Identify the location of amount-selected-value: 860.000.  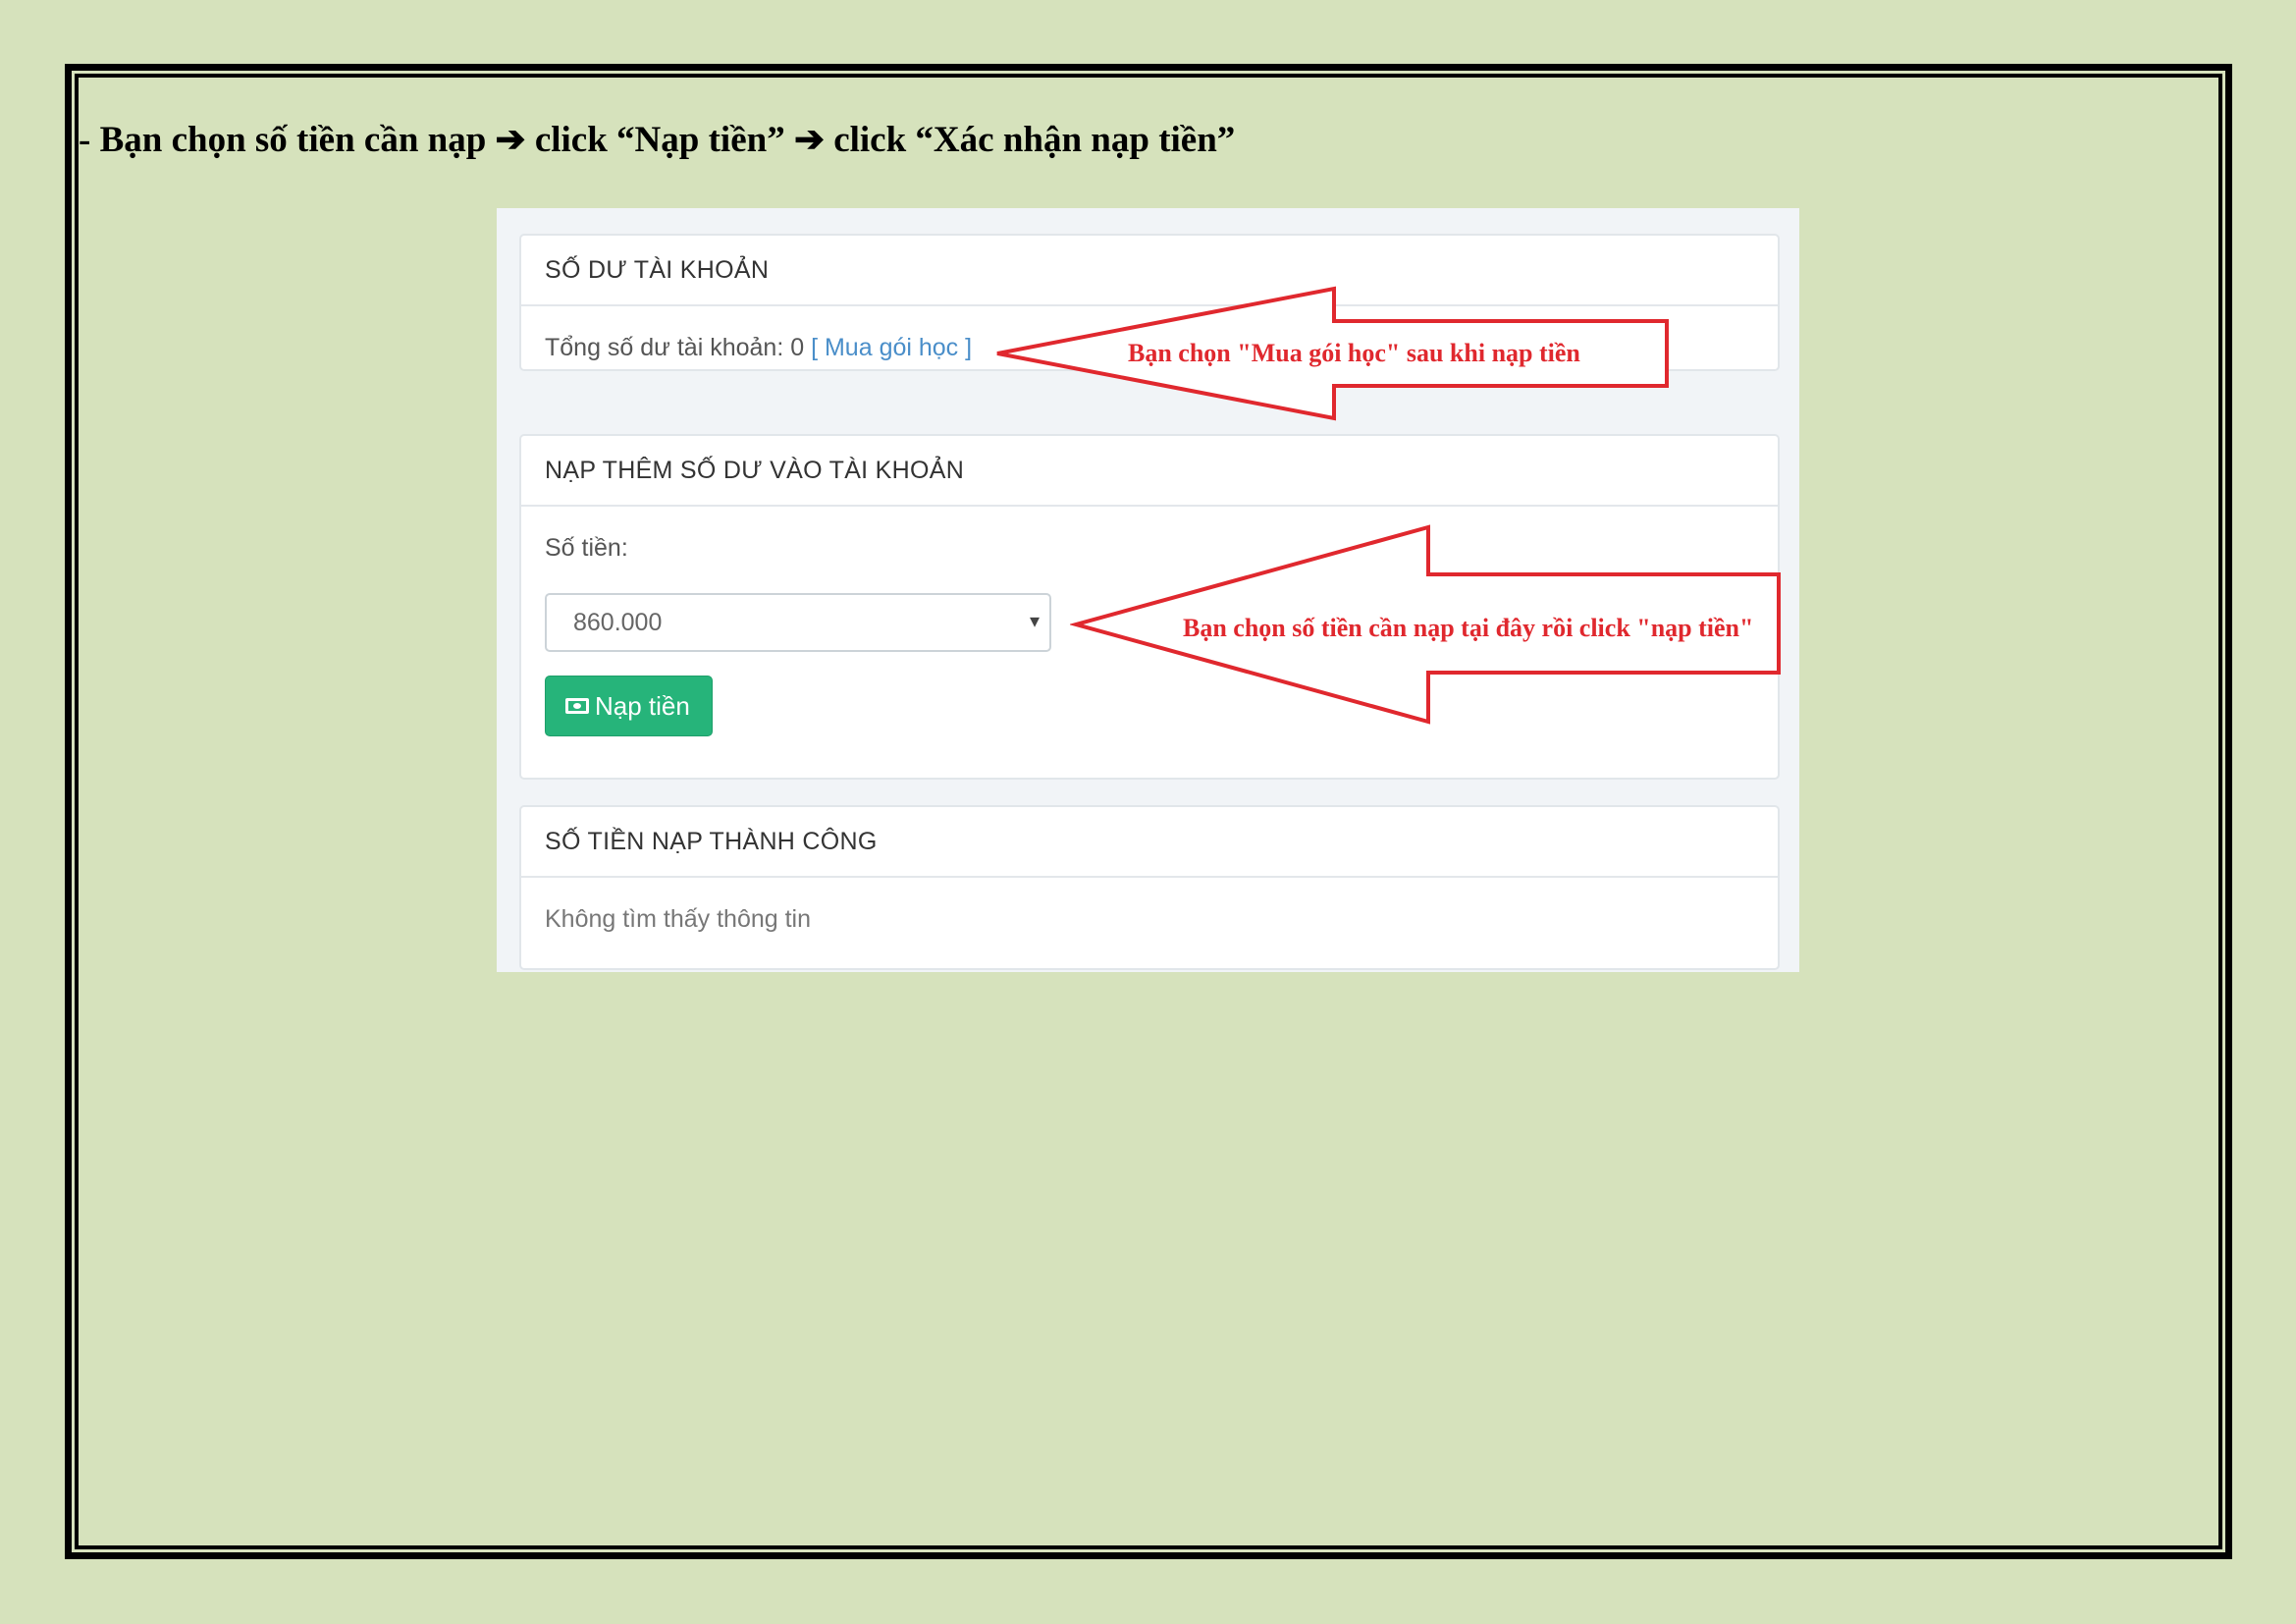
(618, 622).